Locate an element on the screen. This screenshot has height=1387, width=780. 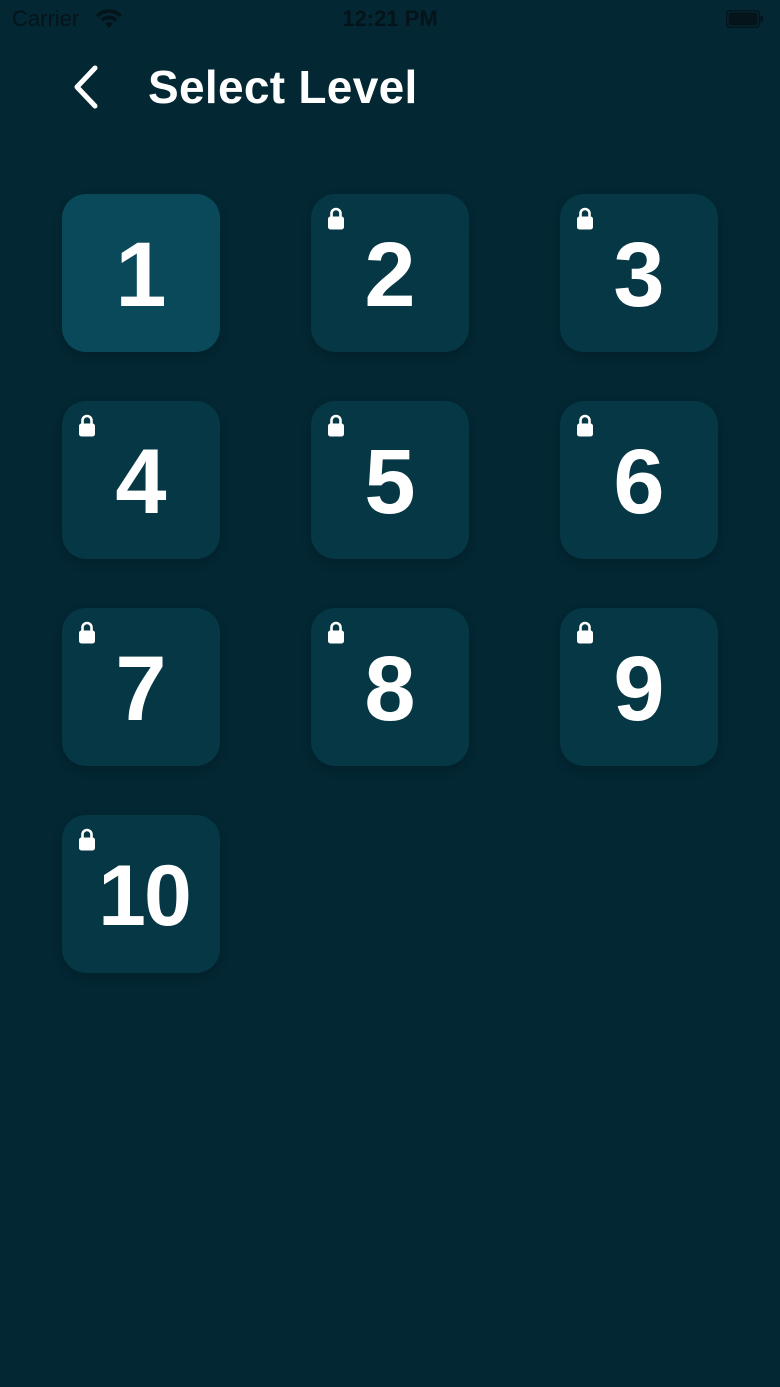
level-number: 3 is located at coordinates (639, 274).